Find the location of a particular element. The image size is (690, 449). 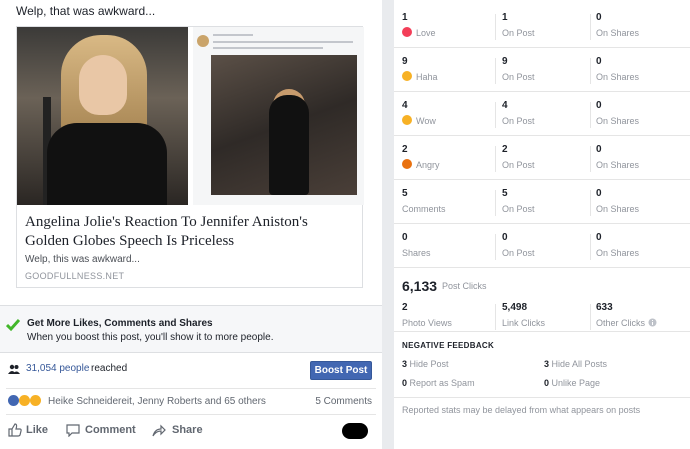

metric-label-wrap: Love is located at coordinates (419, 33).